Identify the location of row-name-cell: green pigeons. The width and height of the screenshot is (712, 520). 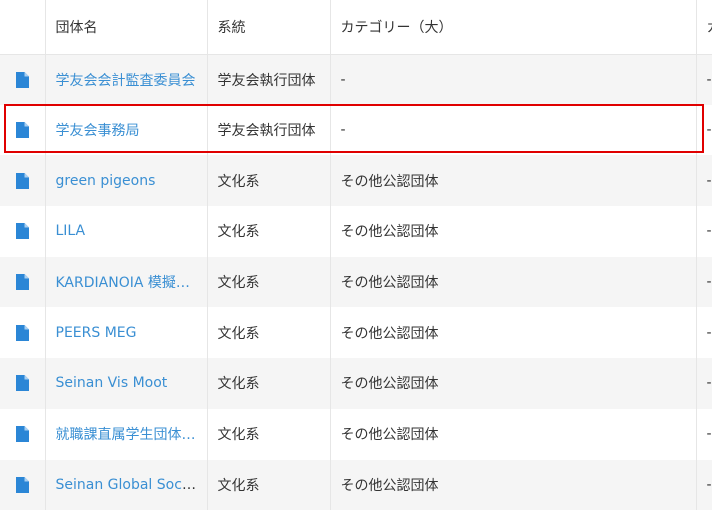
(126, 181).